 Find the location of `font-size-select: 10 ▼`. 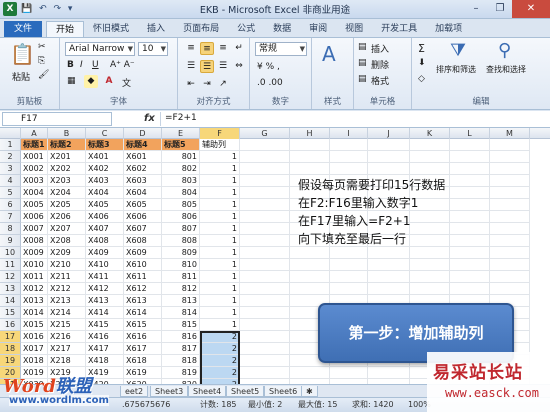

font-size-select: 10 ▼ is located at coordinates (153, 49).